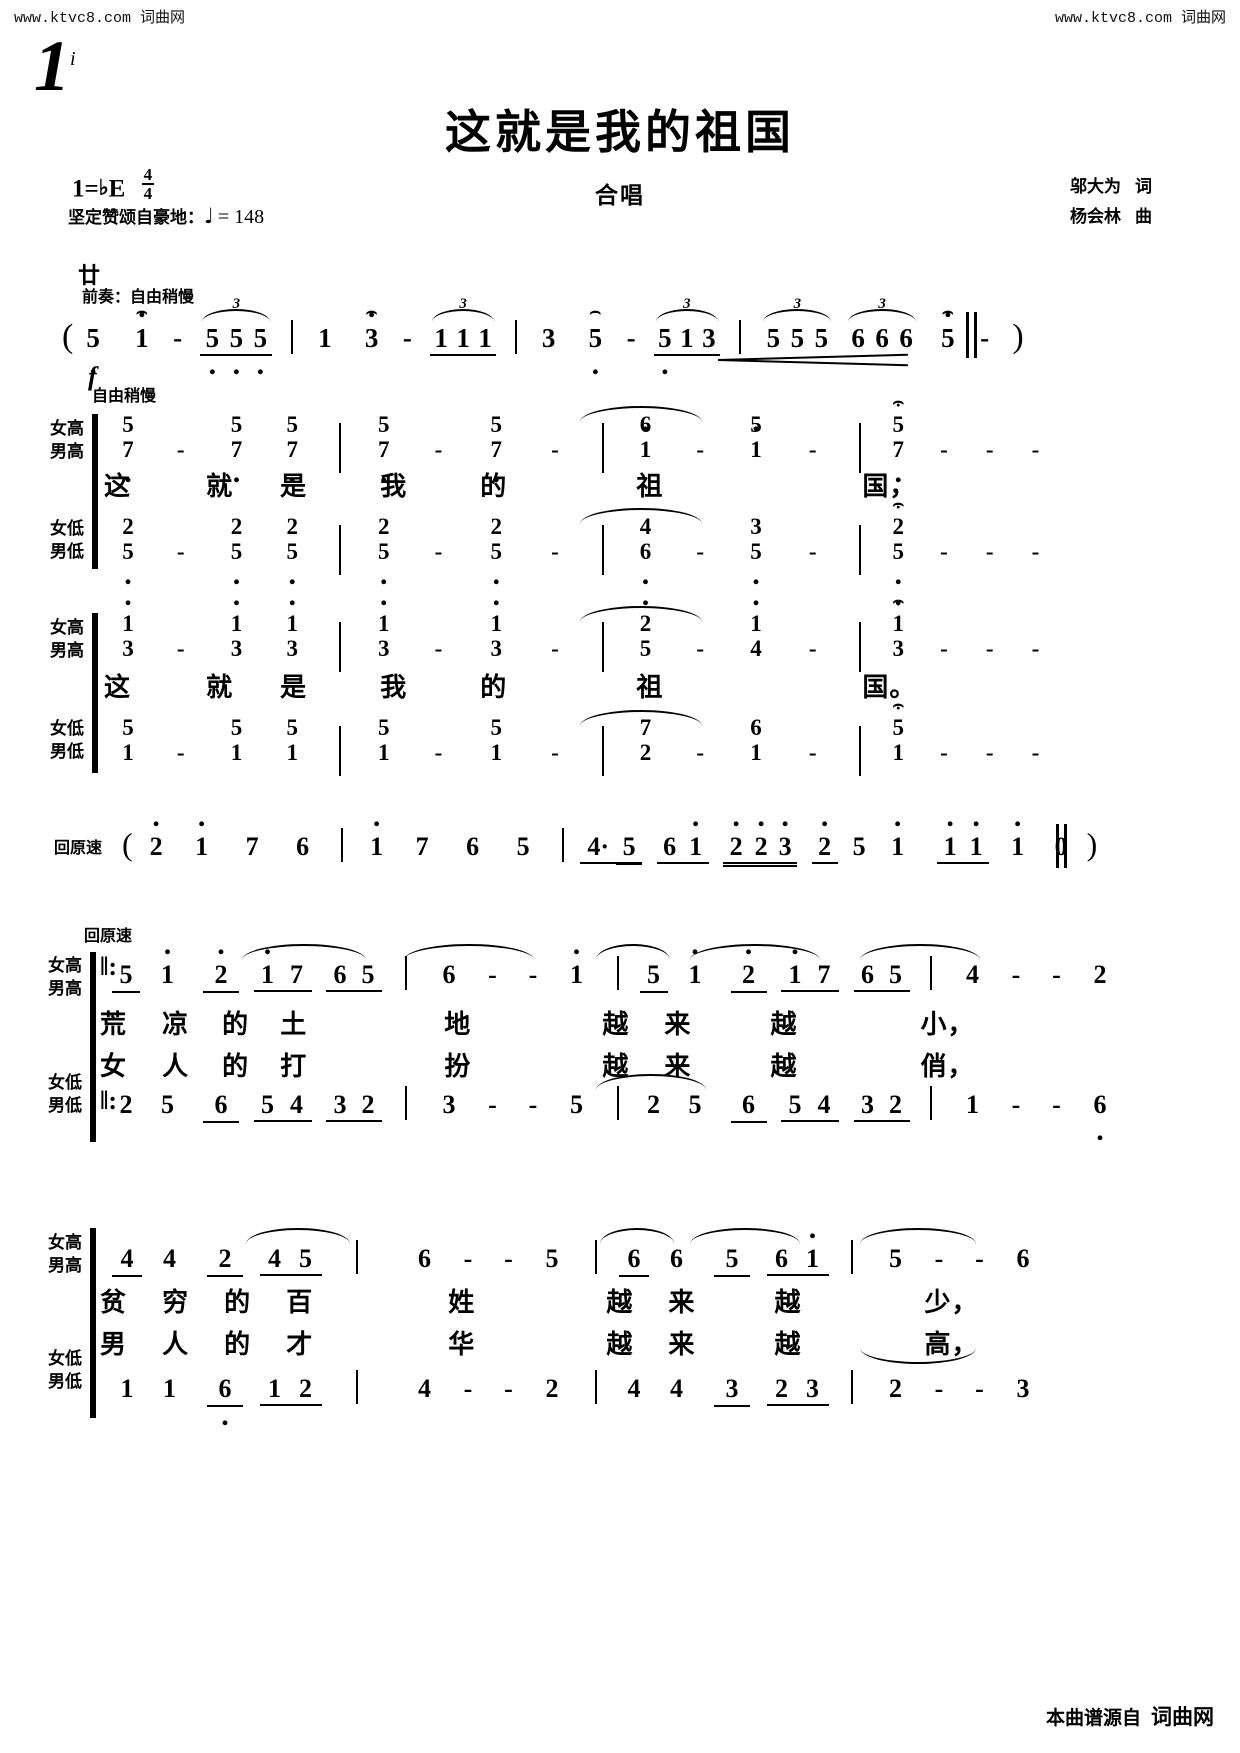  What do you see at coordinates (537, 1067) in the screenshot?
I see `system3-lyrics-row2: 女 人 的 打 扮 越 来 越 俏，` at bounding box center [537, 1067].